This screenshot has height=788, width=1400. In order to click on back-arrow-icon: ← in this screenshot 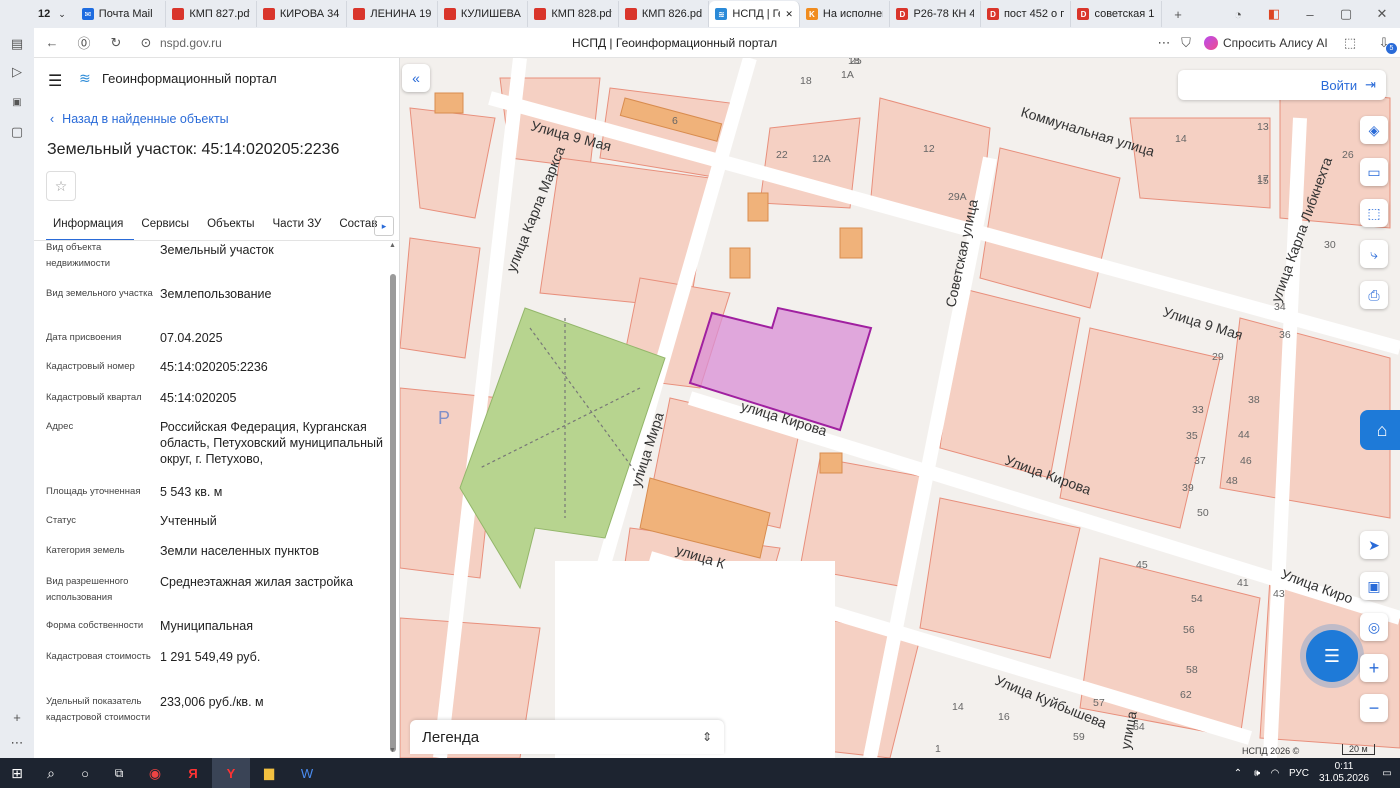, I will do `click(52, 43)`.